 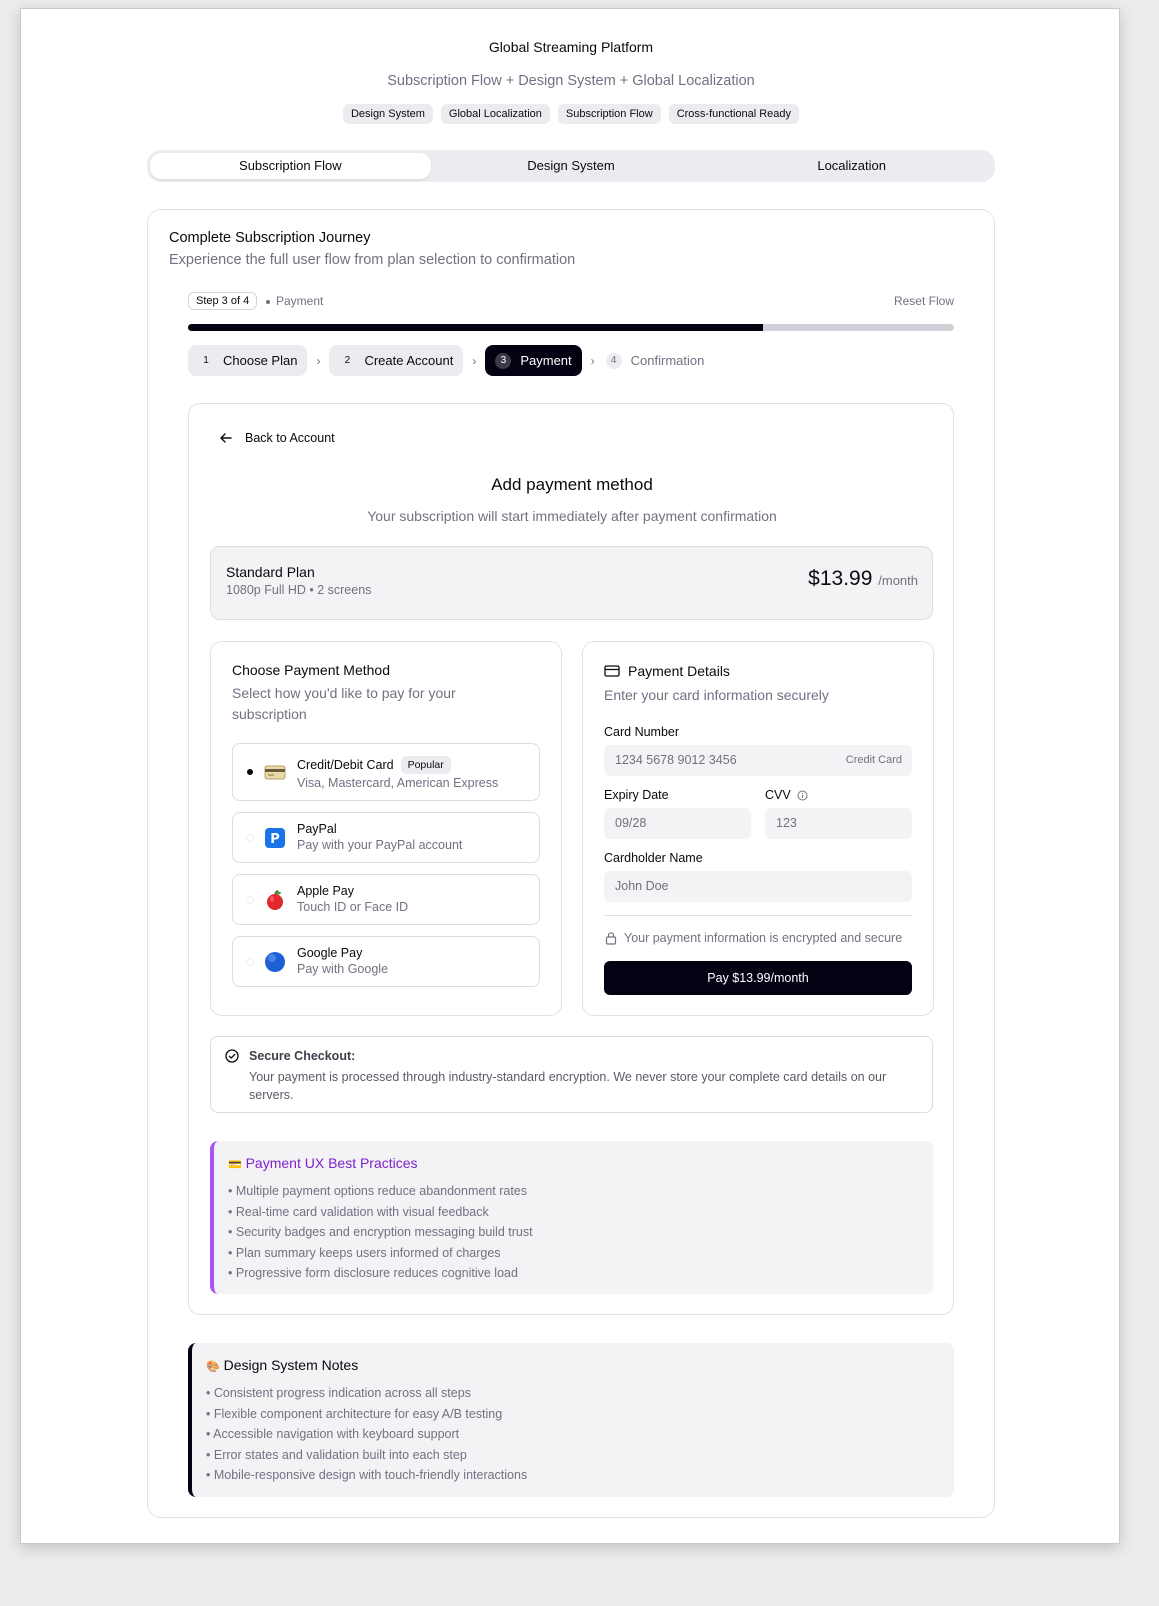 I want to click on option-paypal: P PayPal Pay with your PayPal account, so click(x=386, y=837).